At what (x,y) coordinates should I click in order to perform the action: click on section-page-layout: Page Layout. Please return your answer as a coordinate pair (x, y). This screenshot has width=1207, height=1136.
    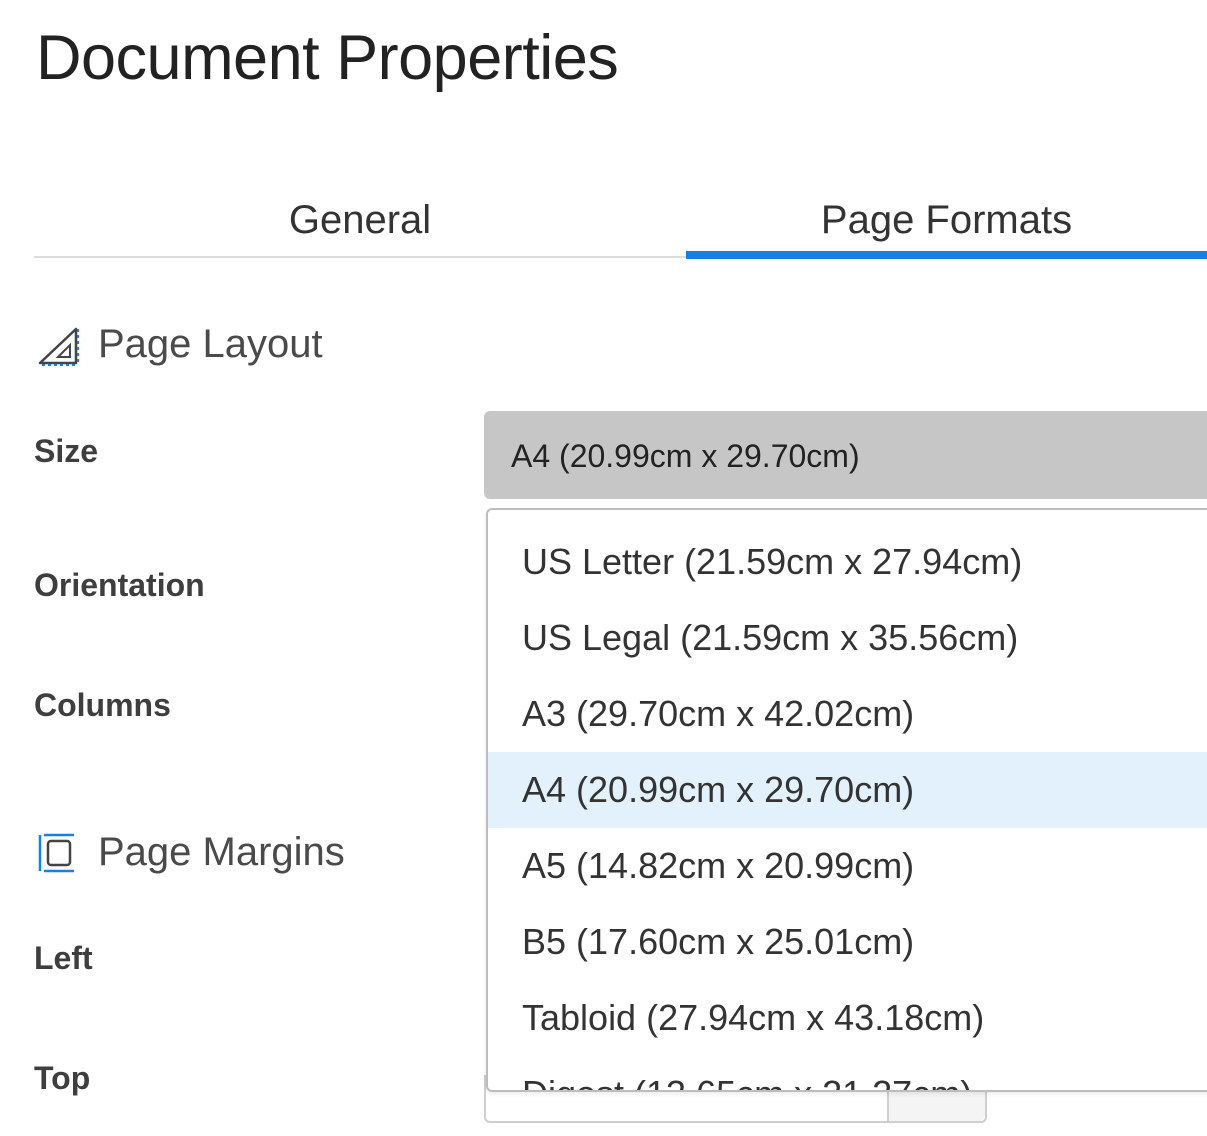
    Looking at the image, I should click on (179, 344).